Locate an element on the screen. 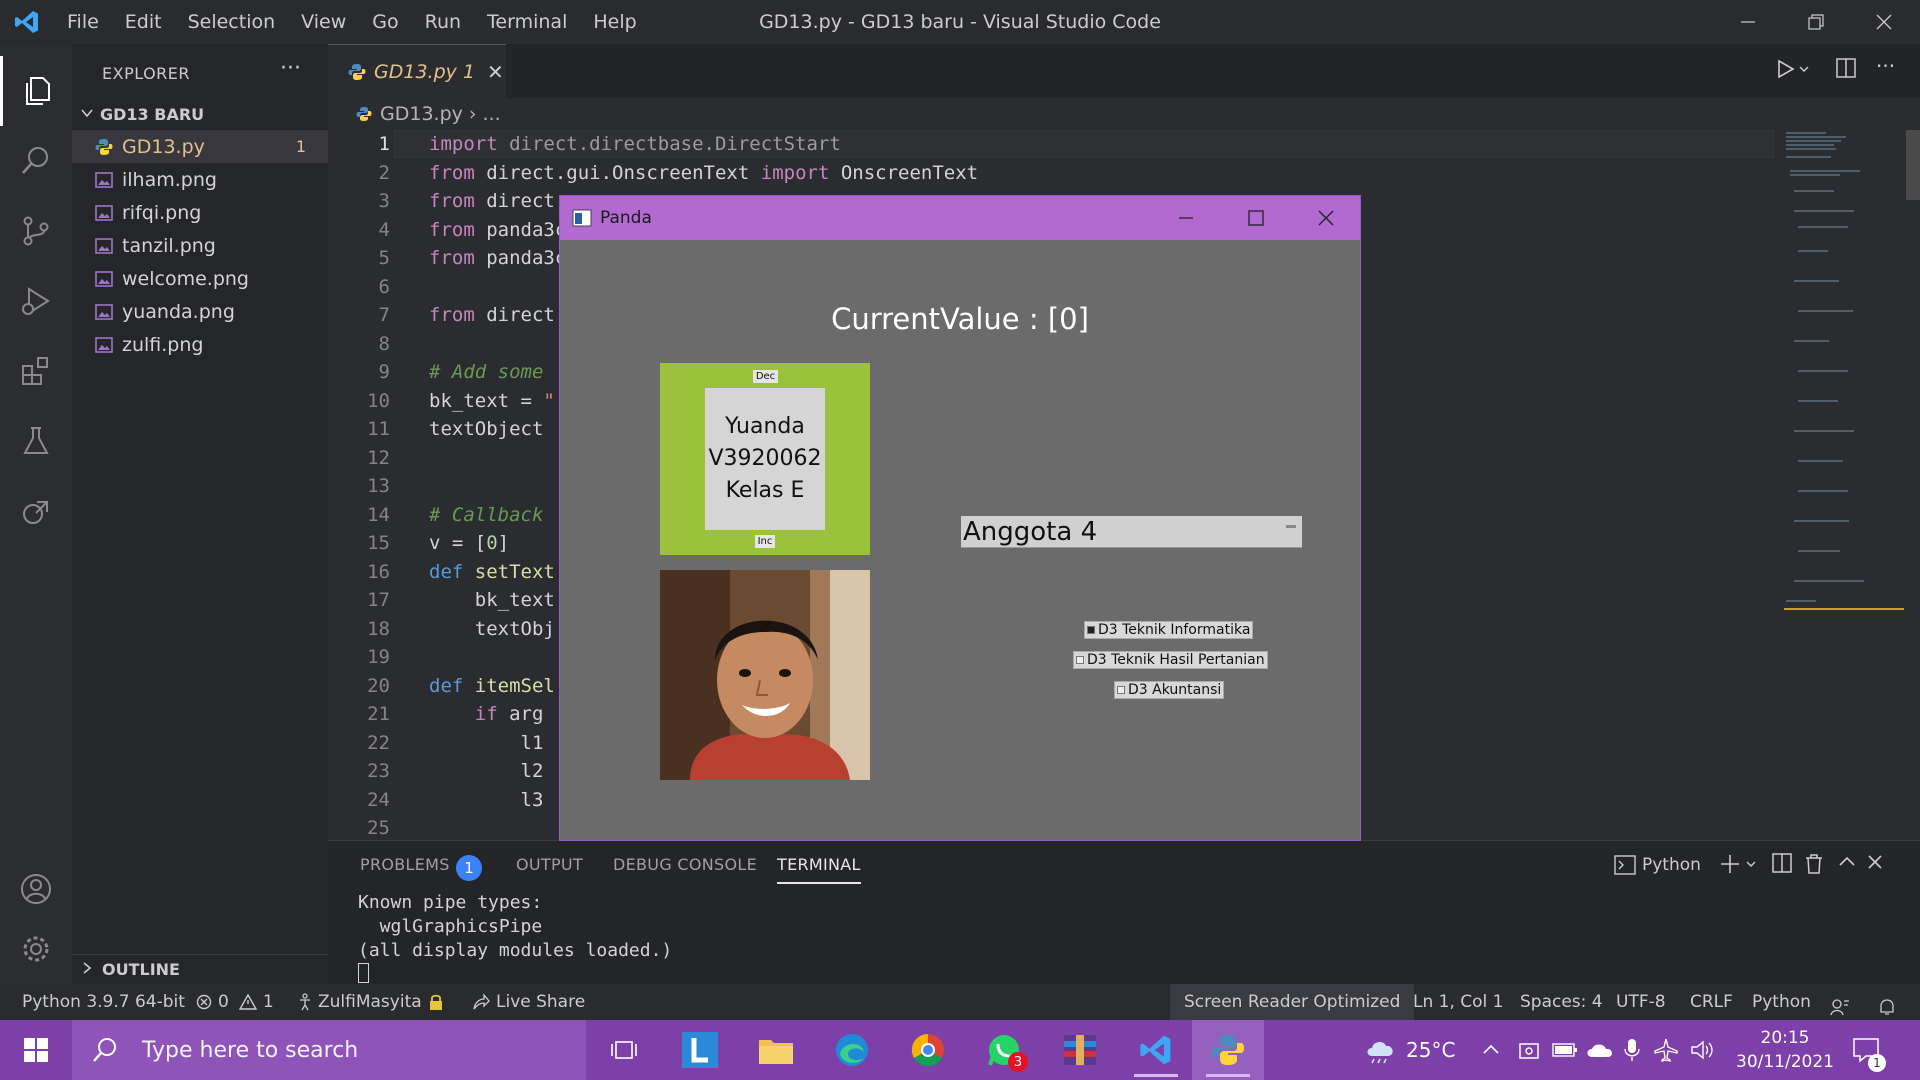  outline-section: OUTLINE is located at coordinates (200, 969).